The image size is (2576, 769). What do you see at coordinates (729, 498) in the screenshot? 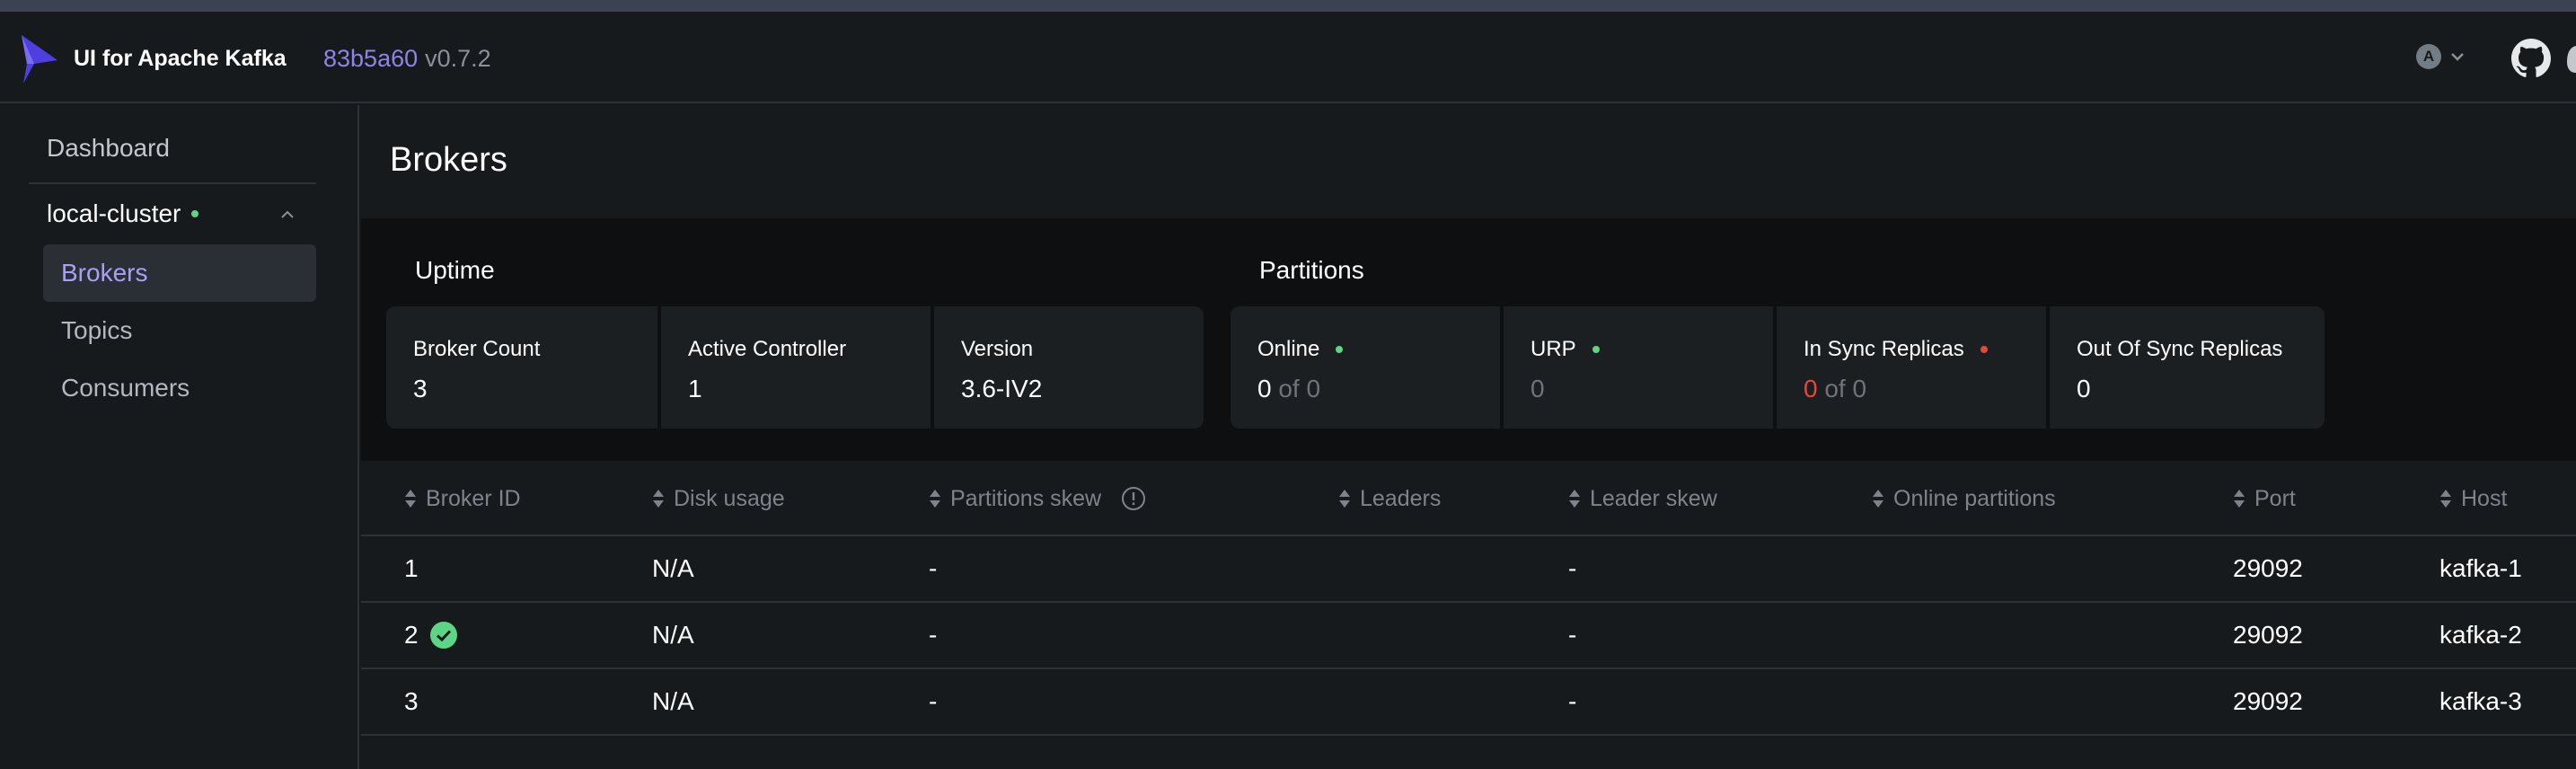
I see `column-label: Disk usage` at bounding box center [729, 498].